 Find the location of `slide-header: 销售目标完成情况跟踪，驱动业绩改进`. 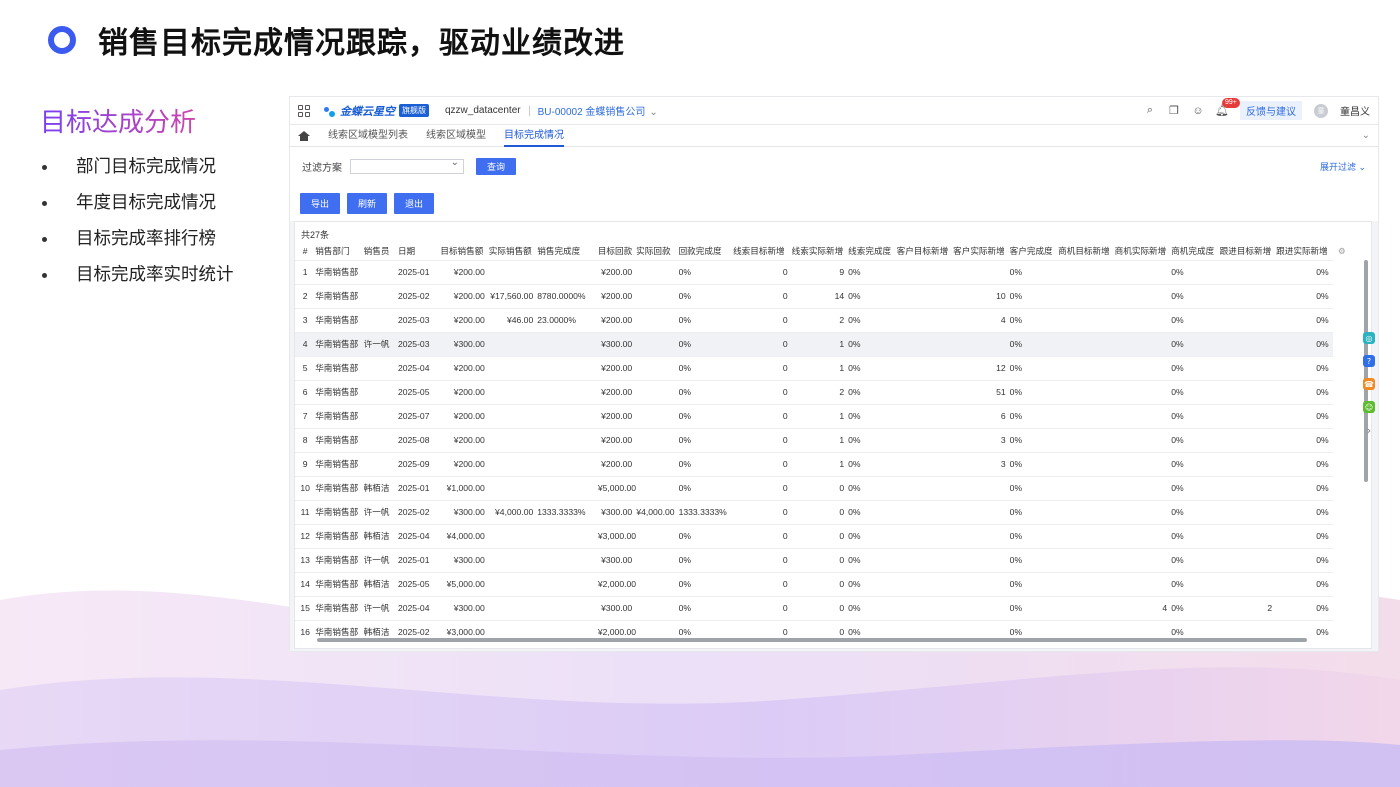

slide-header: 销售目标完成情况跟踪，驱动业绩改进 is located at coordinates (336, 40).